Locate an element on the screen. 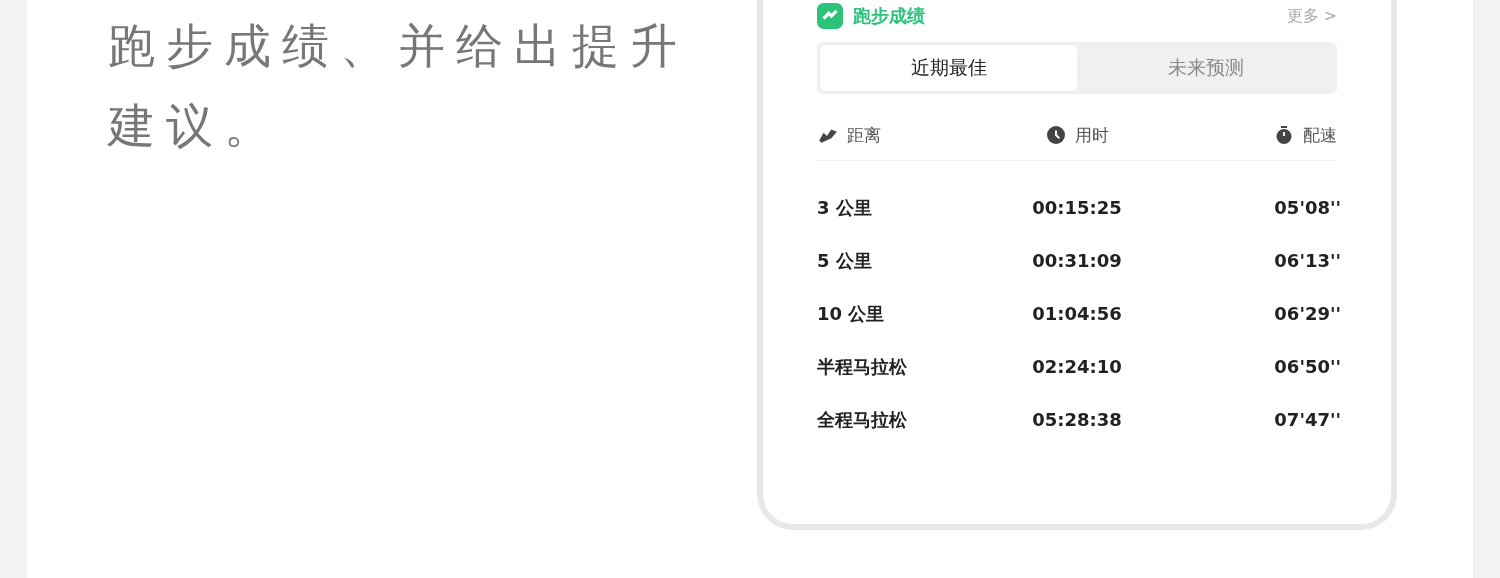 The image size is (1500, 578). table-cell-text: 00:31:09 is located at coordinates (1077, 260).